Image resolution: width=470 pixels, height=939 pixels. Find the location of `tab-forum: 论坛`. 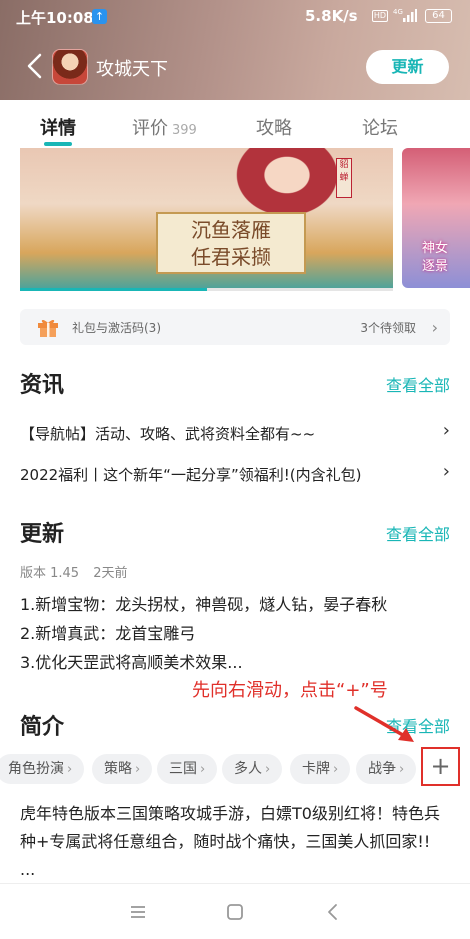

tab-forum: 论坛 is located at coordinates (380, 127).